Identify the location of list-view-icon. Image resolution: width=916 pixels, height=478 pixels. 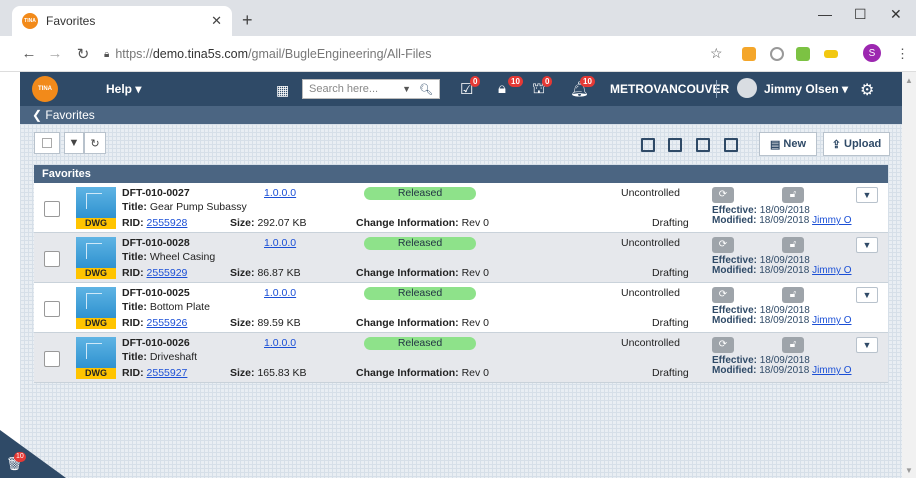
(648, 145).